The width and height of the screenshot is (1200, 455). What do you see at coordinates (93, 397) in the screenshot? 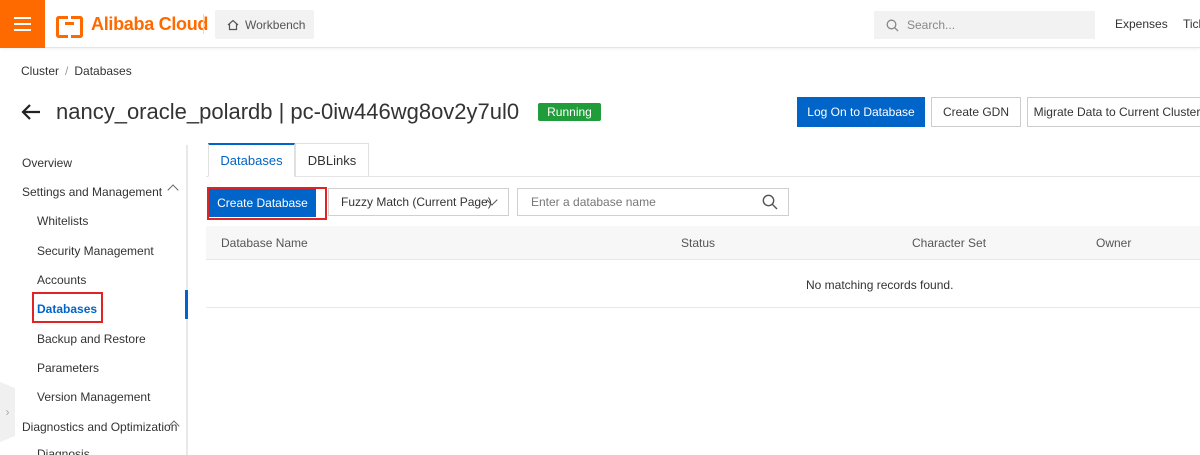
I see `sidebar-item-version-management: Version Management` at bounding box center [93, 397].